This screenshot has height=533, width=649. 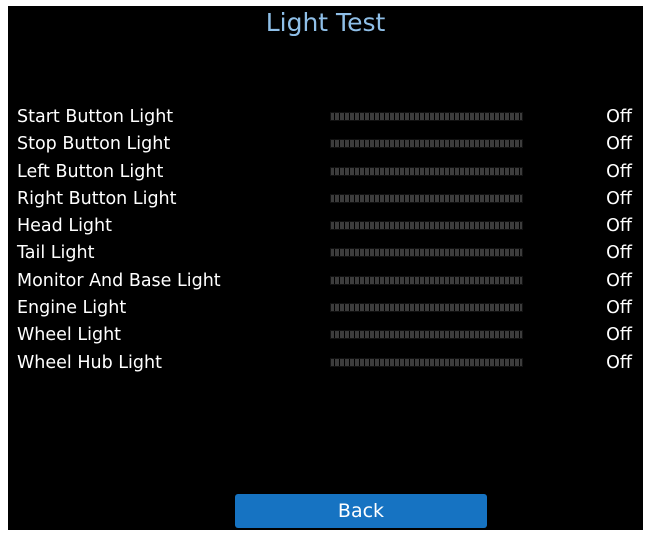 What do you see at coordinates (94, 144) in the screenshot?
I see `light-label: Stop Button Light` at bounding box center [94, 144].